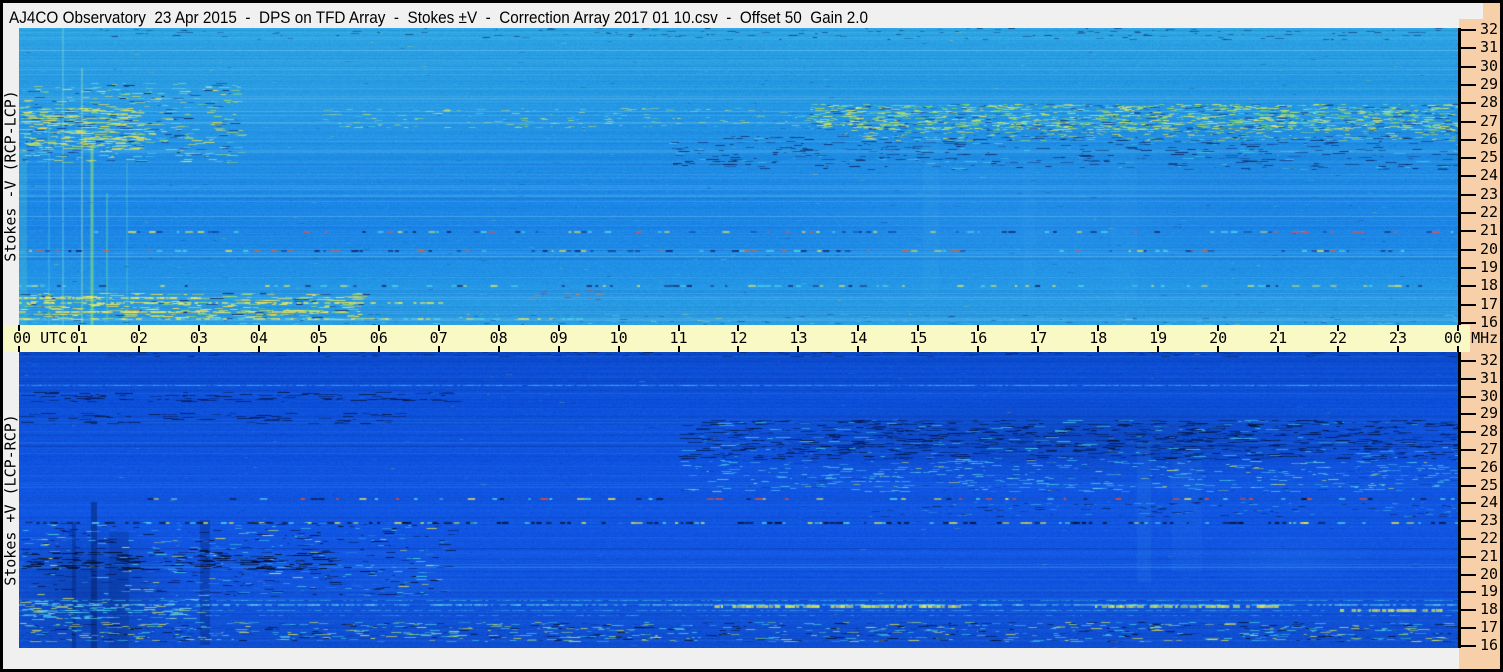 This screenshot has height=672, width=1503. What do you see at coordinates (258, 338) in the screenshot?
I see `hour-label: 04` at bounding box center [258, 338].